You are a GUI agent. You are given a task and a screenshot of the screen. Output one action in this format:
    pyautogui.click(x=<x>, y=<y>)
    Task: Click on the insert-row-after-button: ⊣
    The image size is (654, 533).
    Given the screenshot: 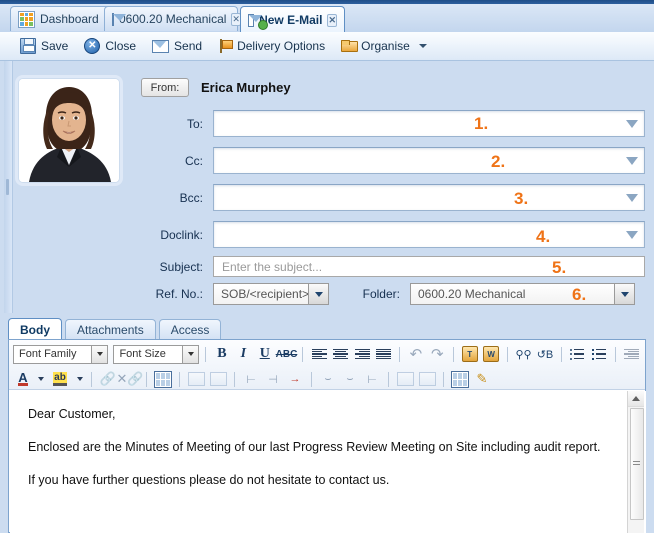 What is the action you would take?
    pyautogui.click(x=273, y=379)
    